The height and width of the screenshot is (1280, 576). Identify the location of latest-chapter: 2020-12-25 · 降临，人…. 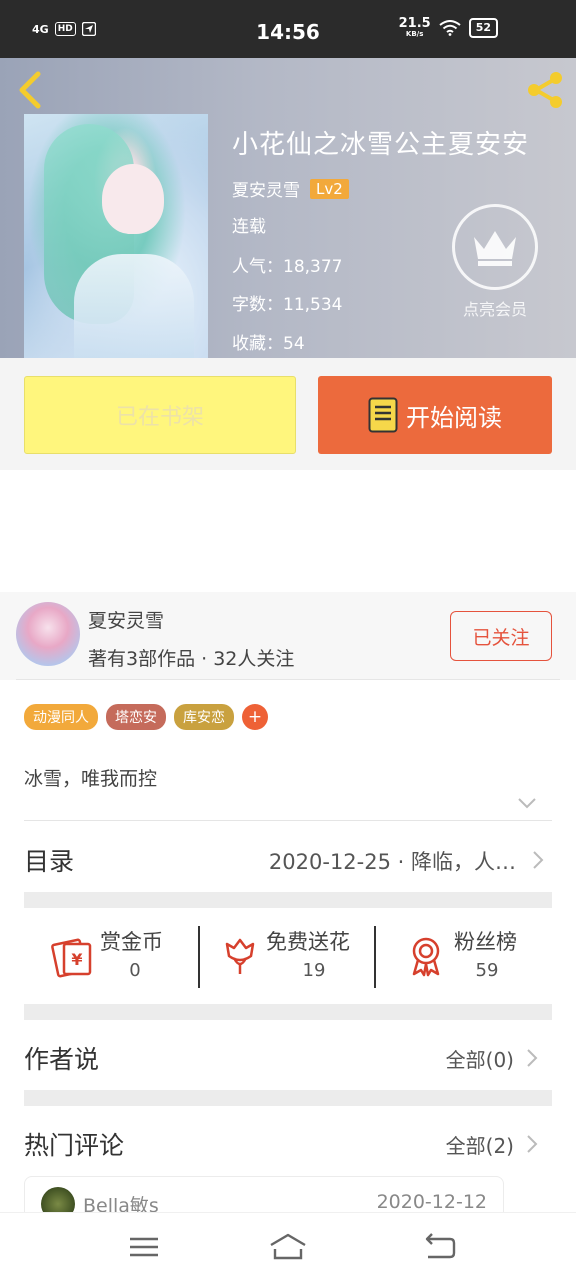
(392, 862).